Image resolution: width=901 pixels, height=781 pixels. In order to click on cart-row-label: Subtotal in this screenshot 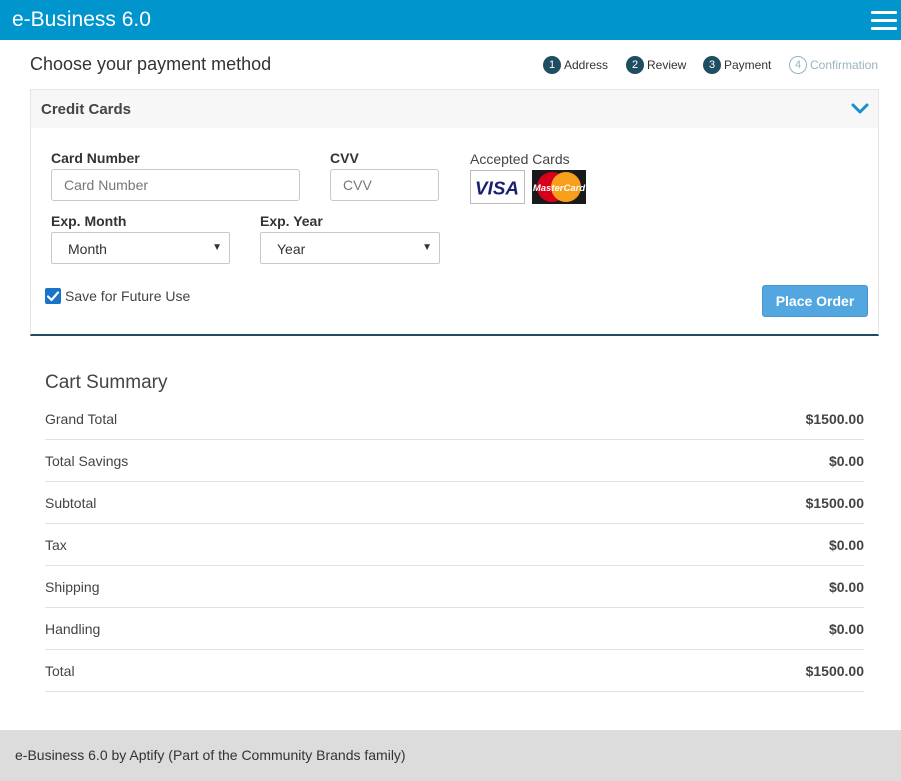, I will do `click(71, 503)`.